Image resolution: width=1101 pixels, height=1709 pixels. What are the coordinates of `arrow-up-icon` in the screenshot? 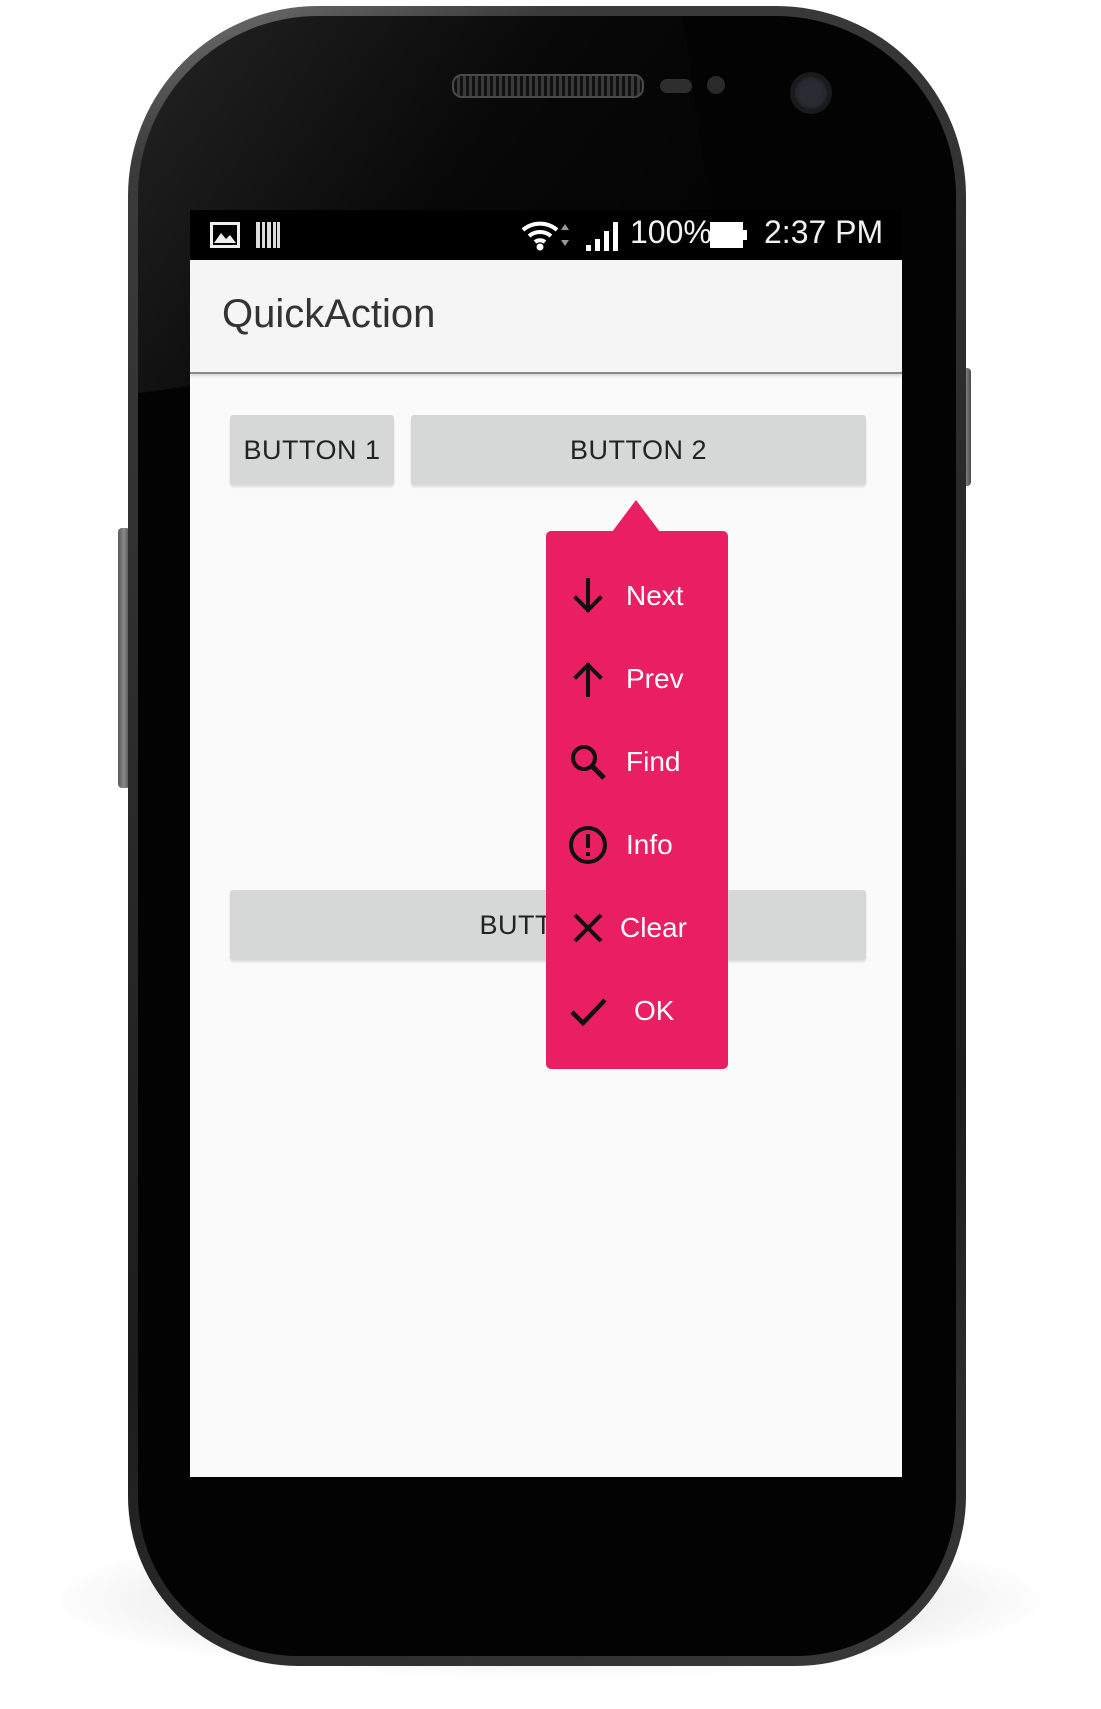 It's located at (588, 679).